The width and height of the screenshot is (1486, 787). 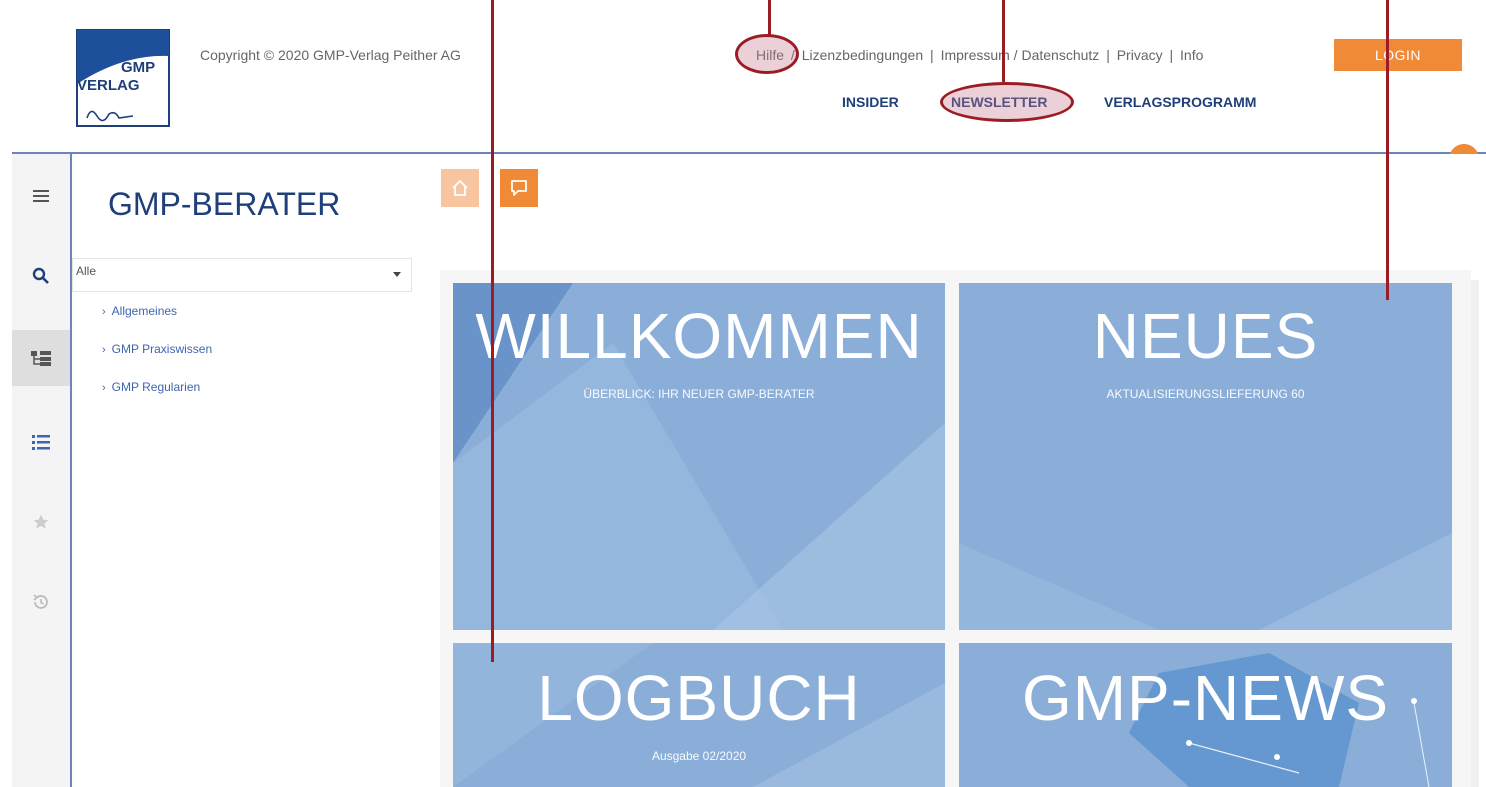 I want to click on privacy-link: Privacy, so click(x=1140, y=55).